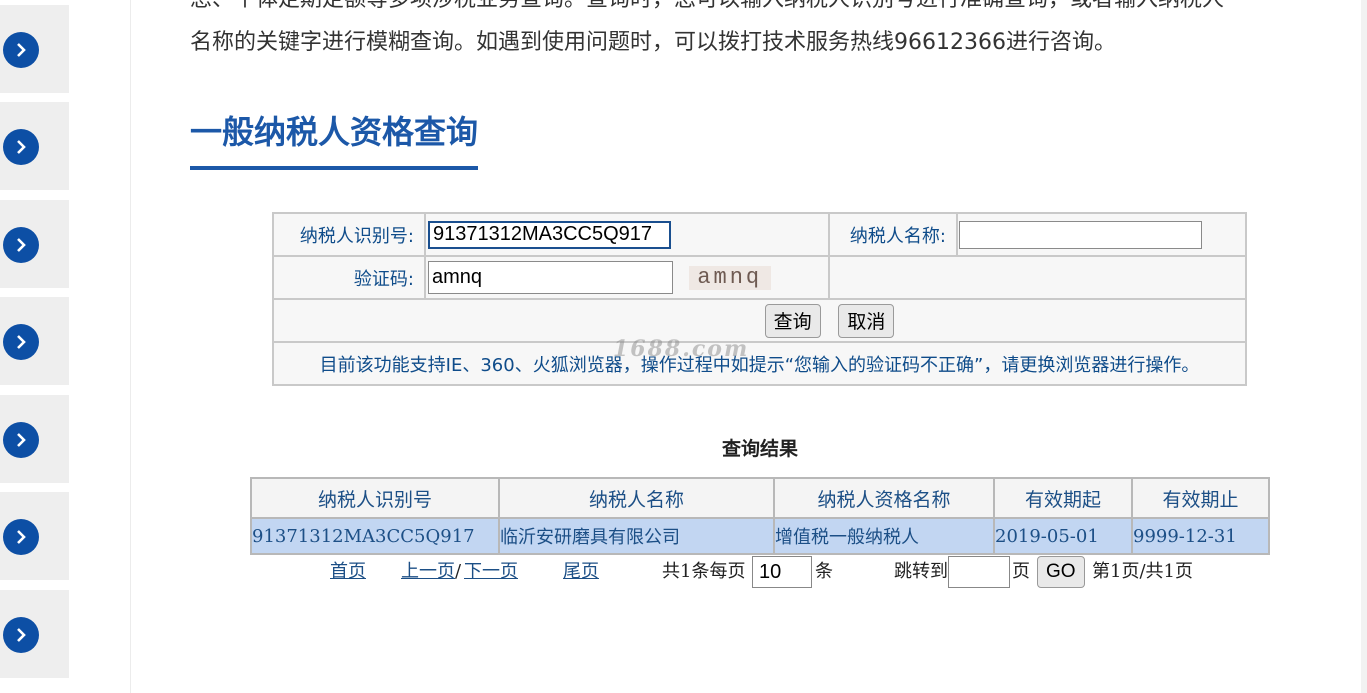 This screenshot has height=693, width=1367. I want to click on cell-valid-to: 9999-12-31, so click(1200, 536).